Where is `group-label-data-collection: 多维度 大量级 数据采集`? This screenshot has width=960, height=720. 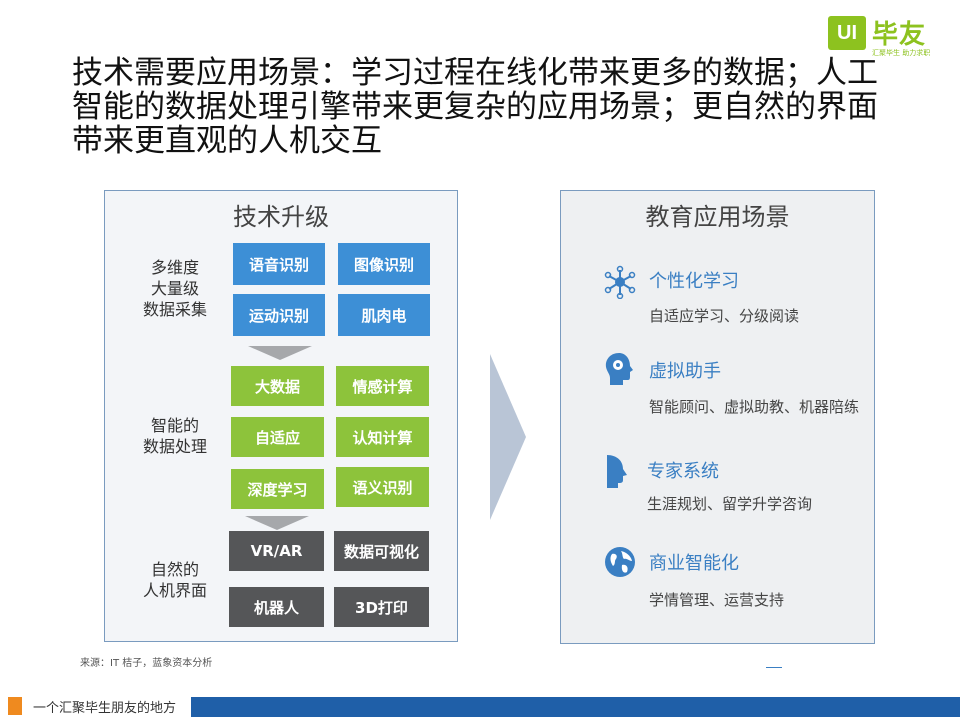
group-label-data-collection: 多维度 大量级 数据采集 is located at coordinates (174, 288).